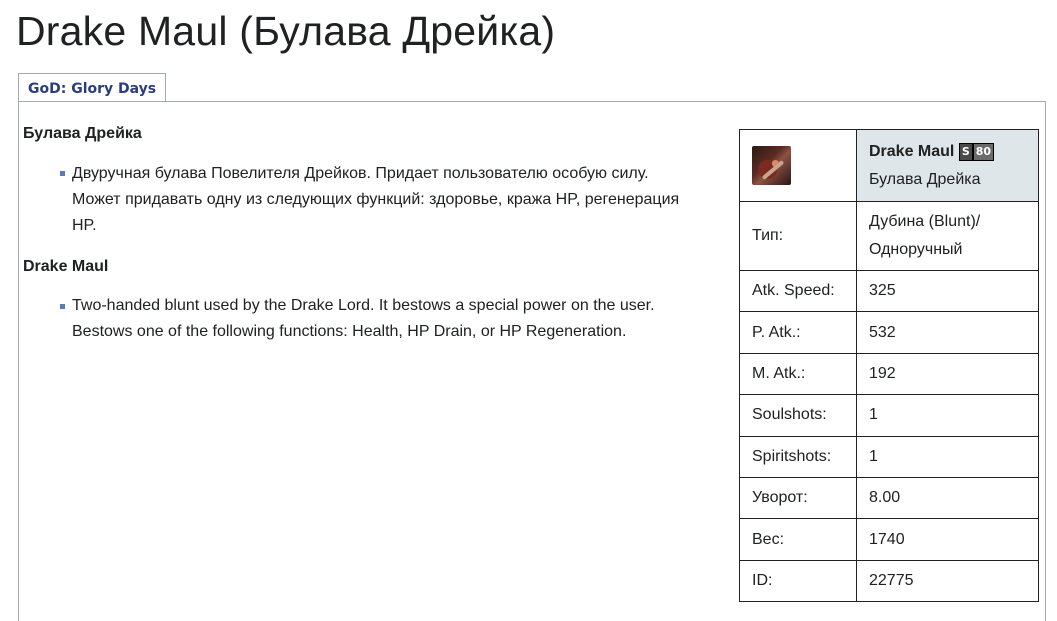  I want to click on infobox-value: 192, so click(947, 374).